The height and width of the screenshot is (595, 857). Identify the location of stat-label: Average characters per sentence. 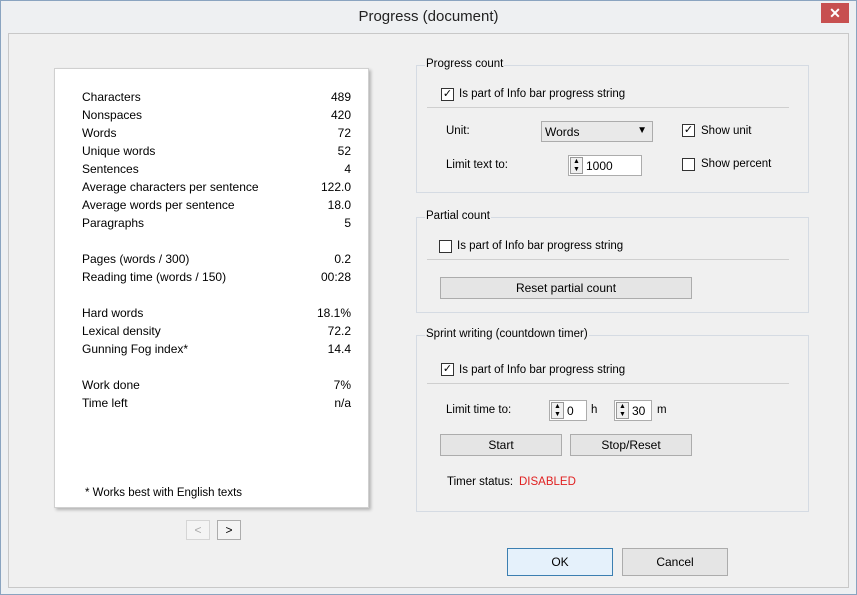
(170, 187).